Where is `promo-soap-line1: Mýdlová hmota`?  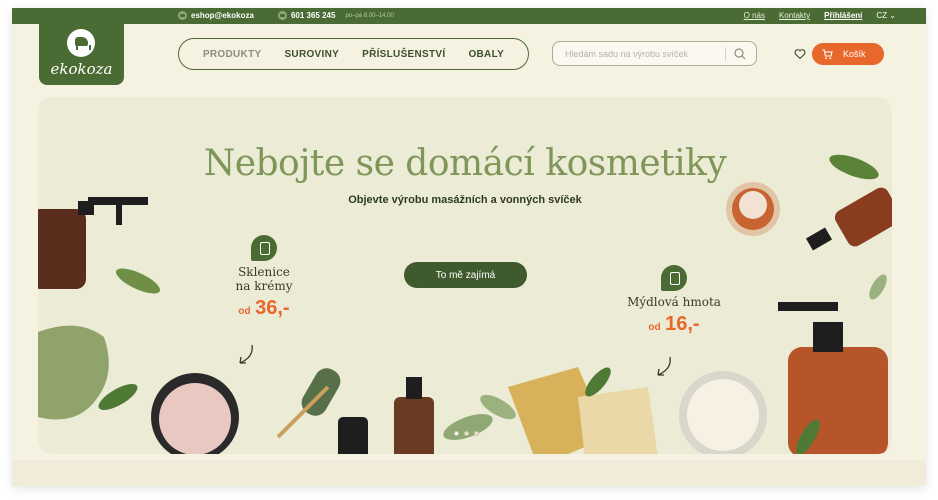
promo-soap-line1: Mýdlová hmota is located at coordinates (674, 302).